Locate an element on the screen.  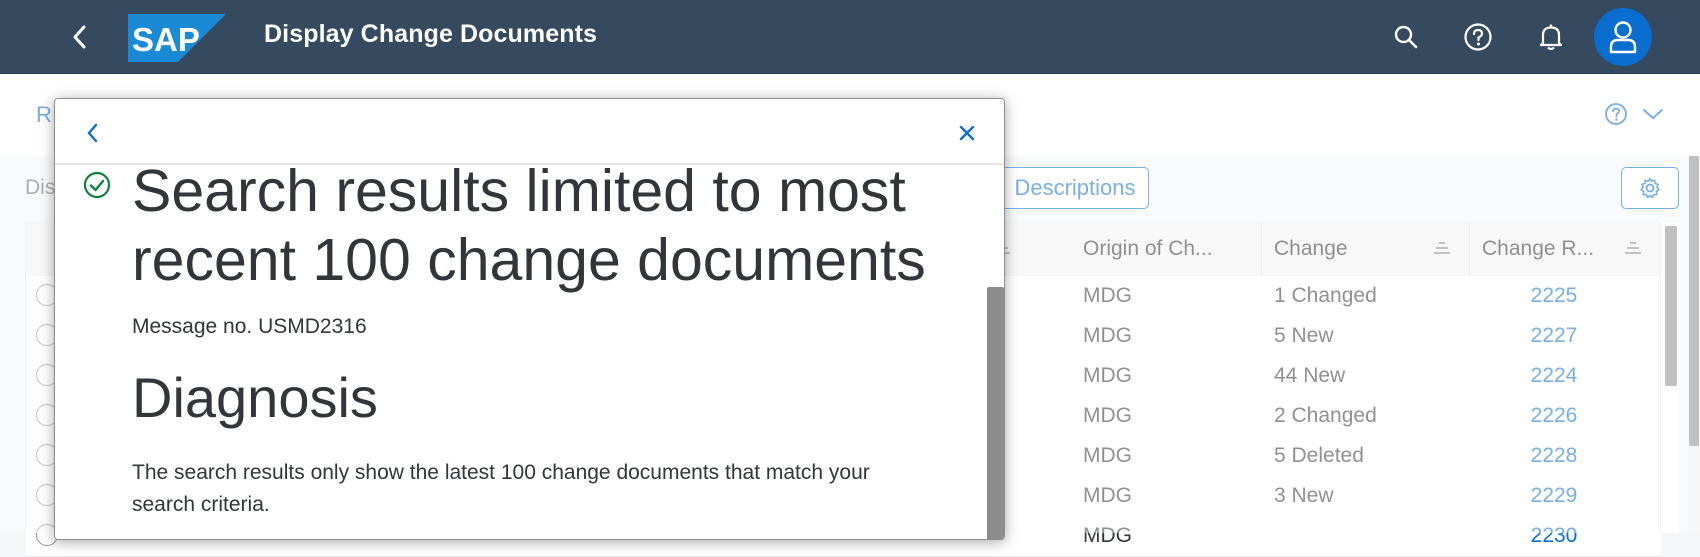
dialog-header is located at coordinates (529, 132).